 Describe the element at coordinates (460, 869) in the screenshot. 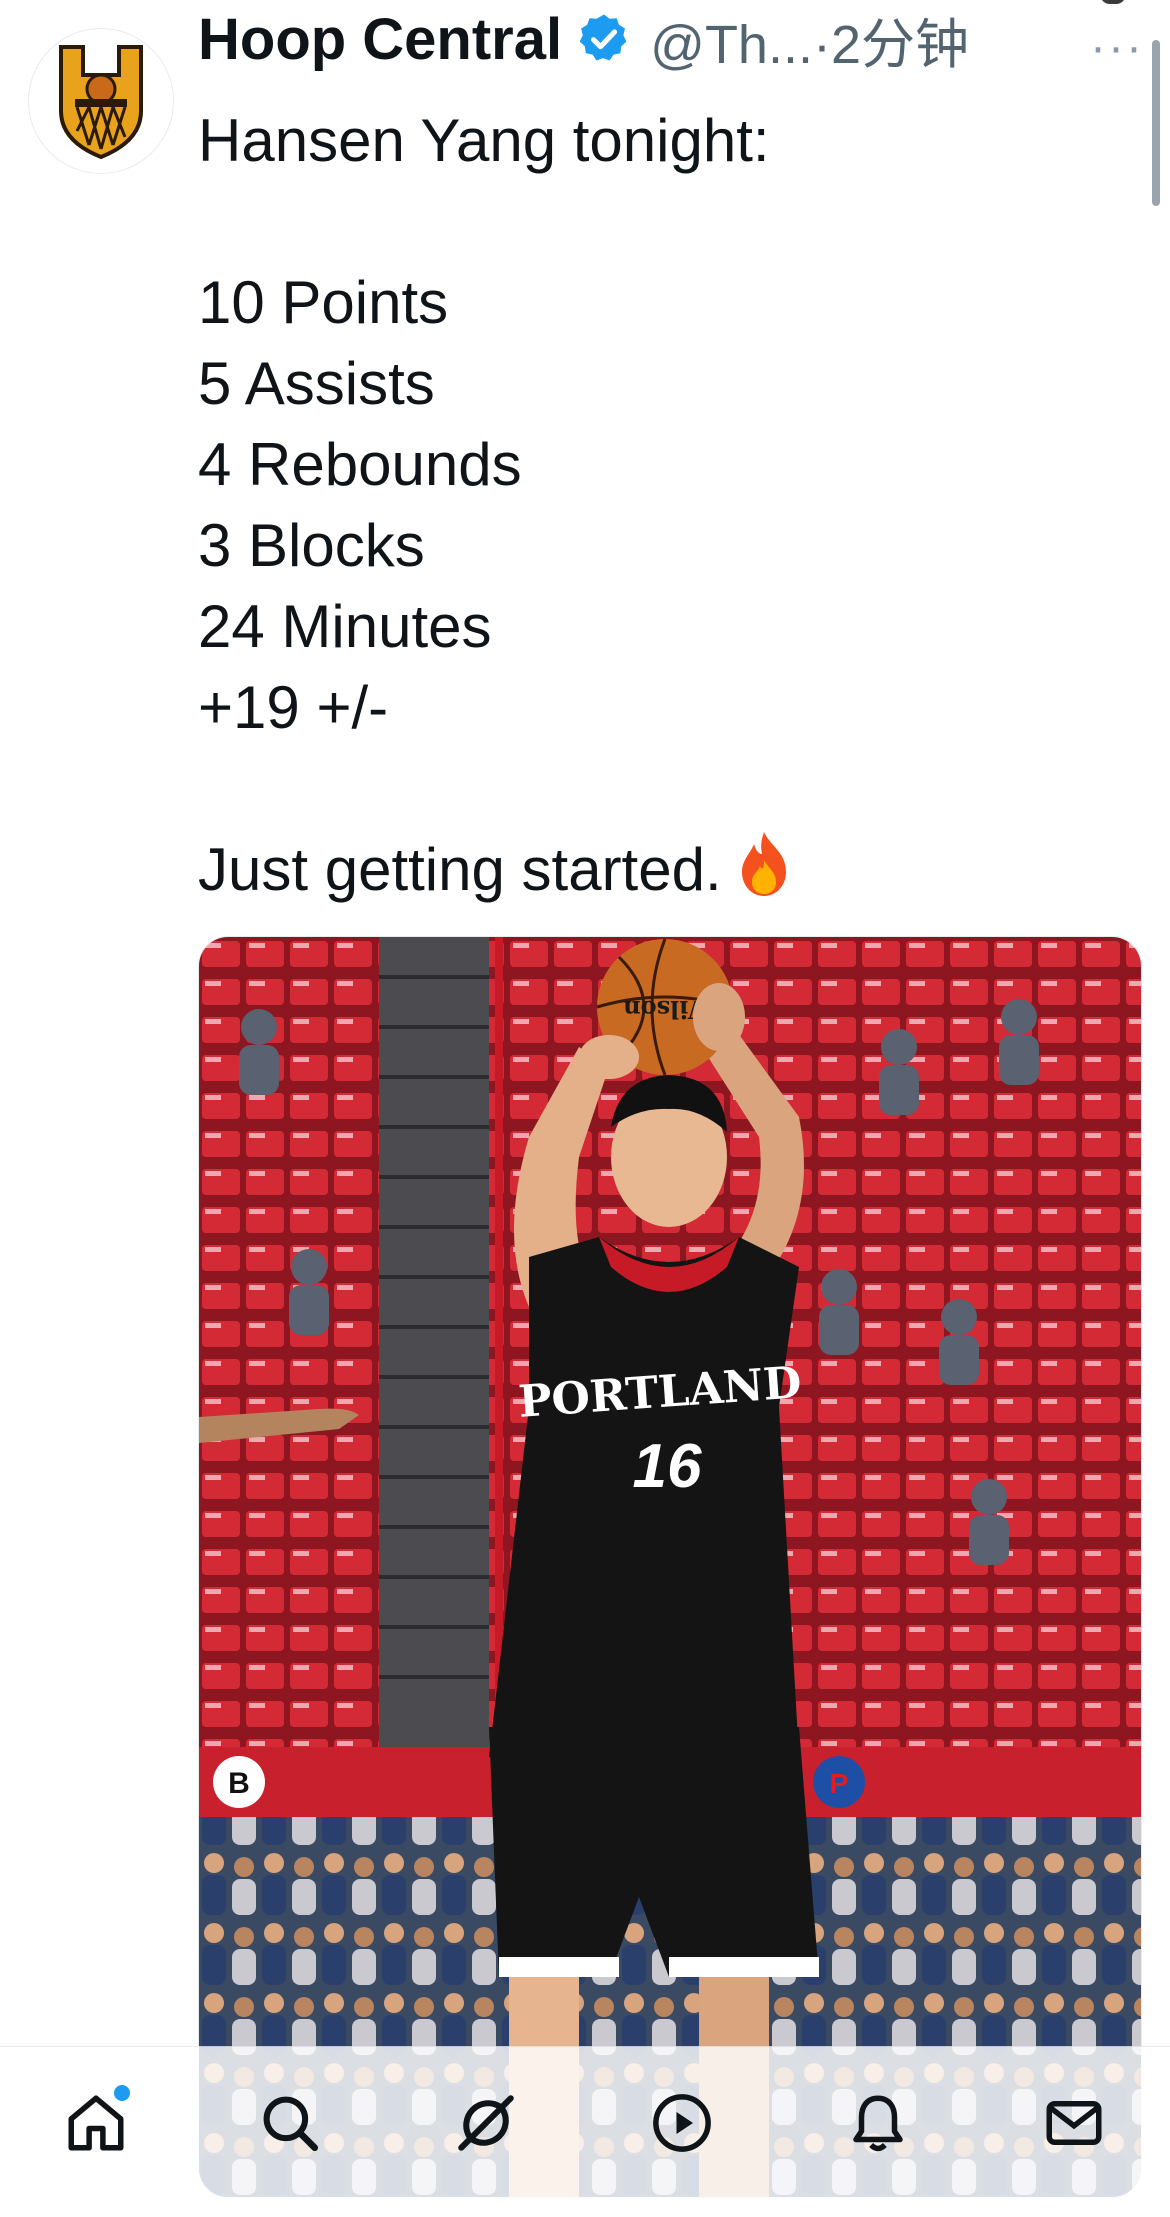

I see `tweet-line: Just getting started.` at that location.